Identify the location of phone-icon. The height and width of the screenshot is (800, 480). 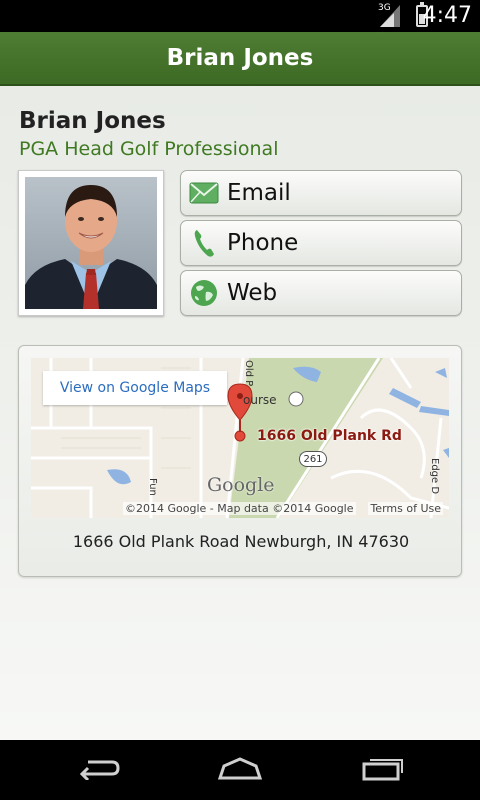
(204, 243).